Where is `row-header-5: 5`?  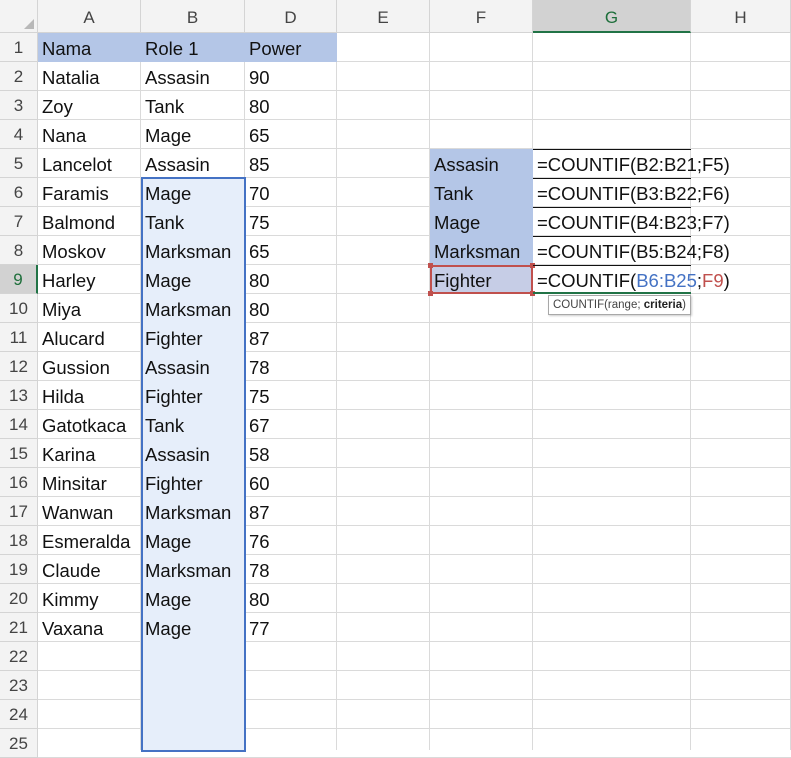
row-header-5: 5 is located at coordinates (19, 163).